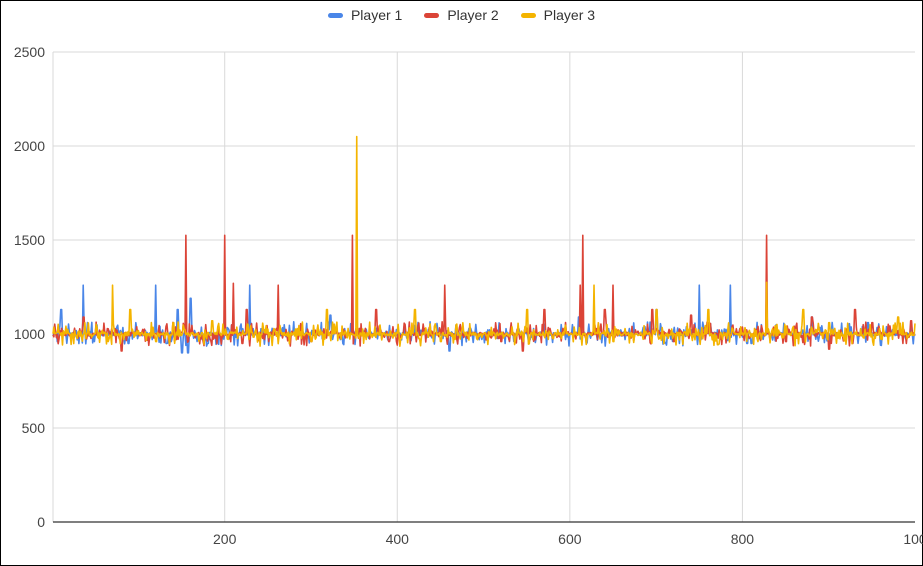 This screenshot has height=566, width=923. I want to click on y-tick-label: 1500, so click(29, 240).